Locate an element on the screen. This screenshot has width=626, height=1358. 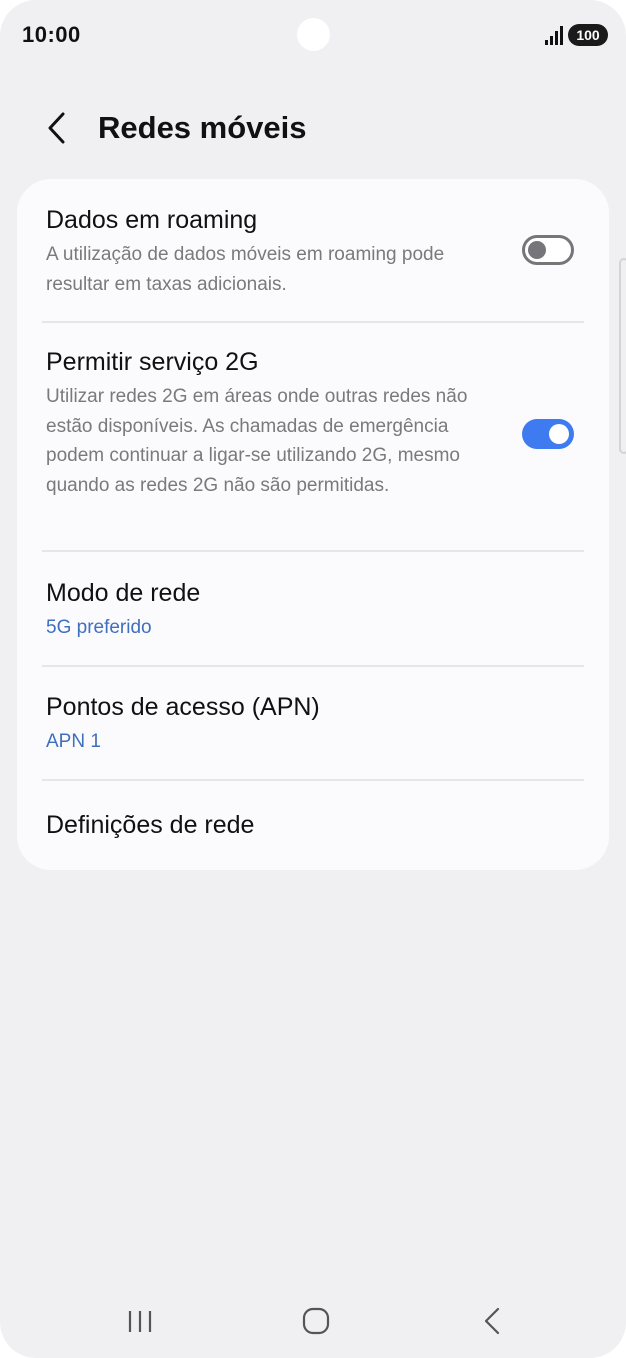
chevron-left-icon is located at coordinates (58, 128).